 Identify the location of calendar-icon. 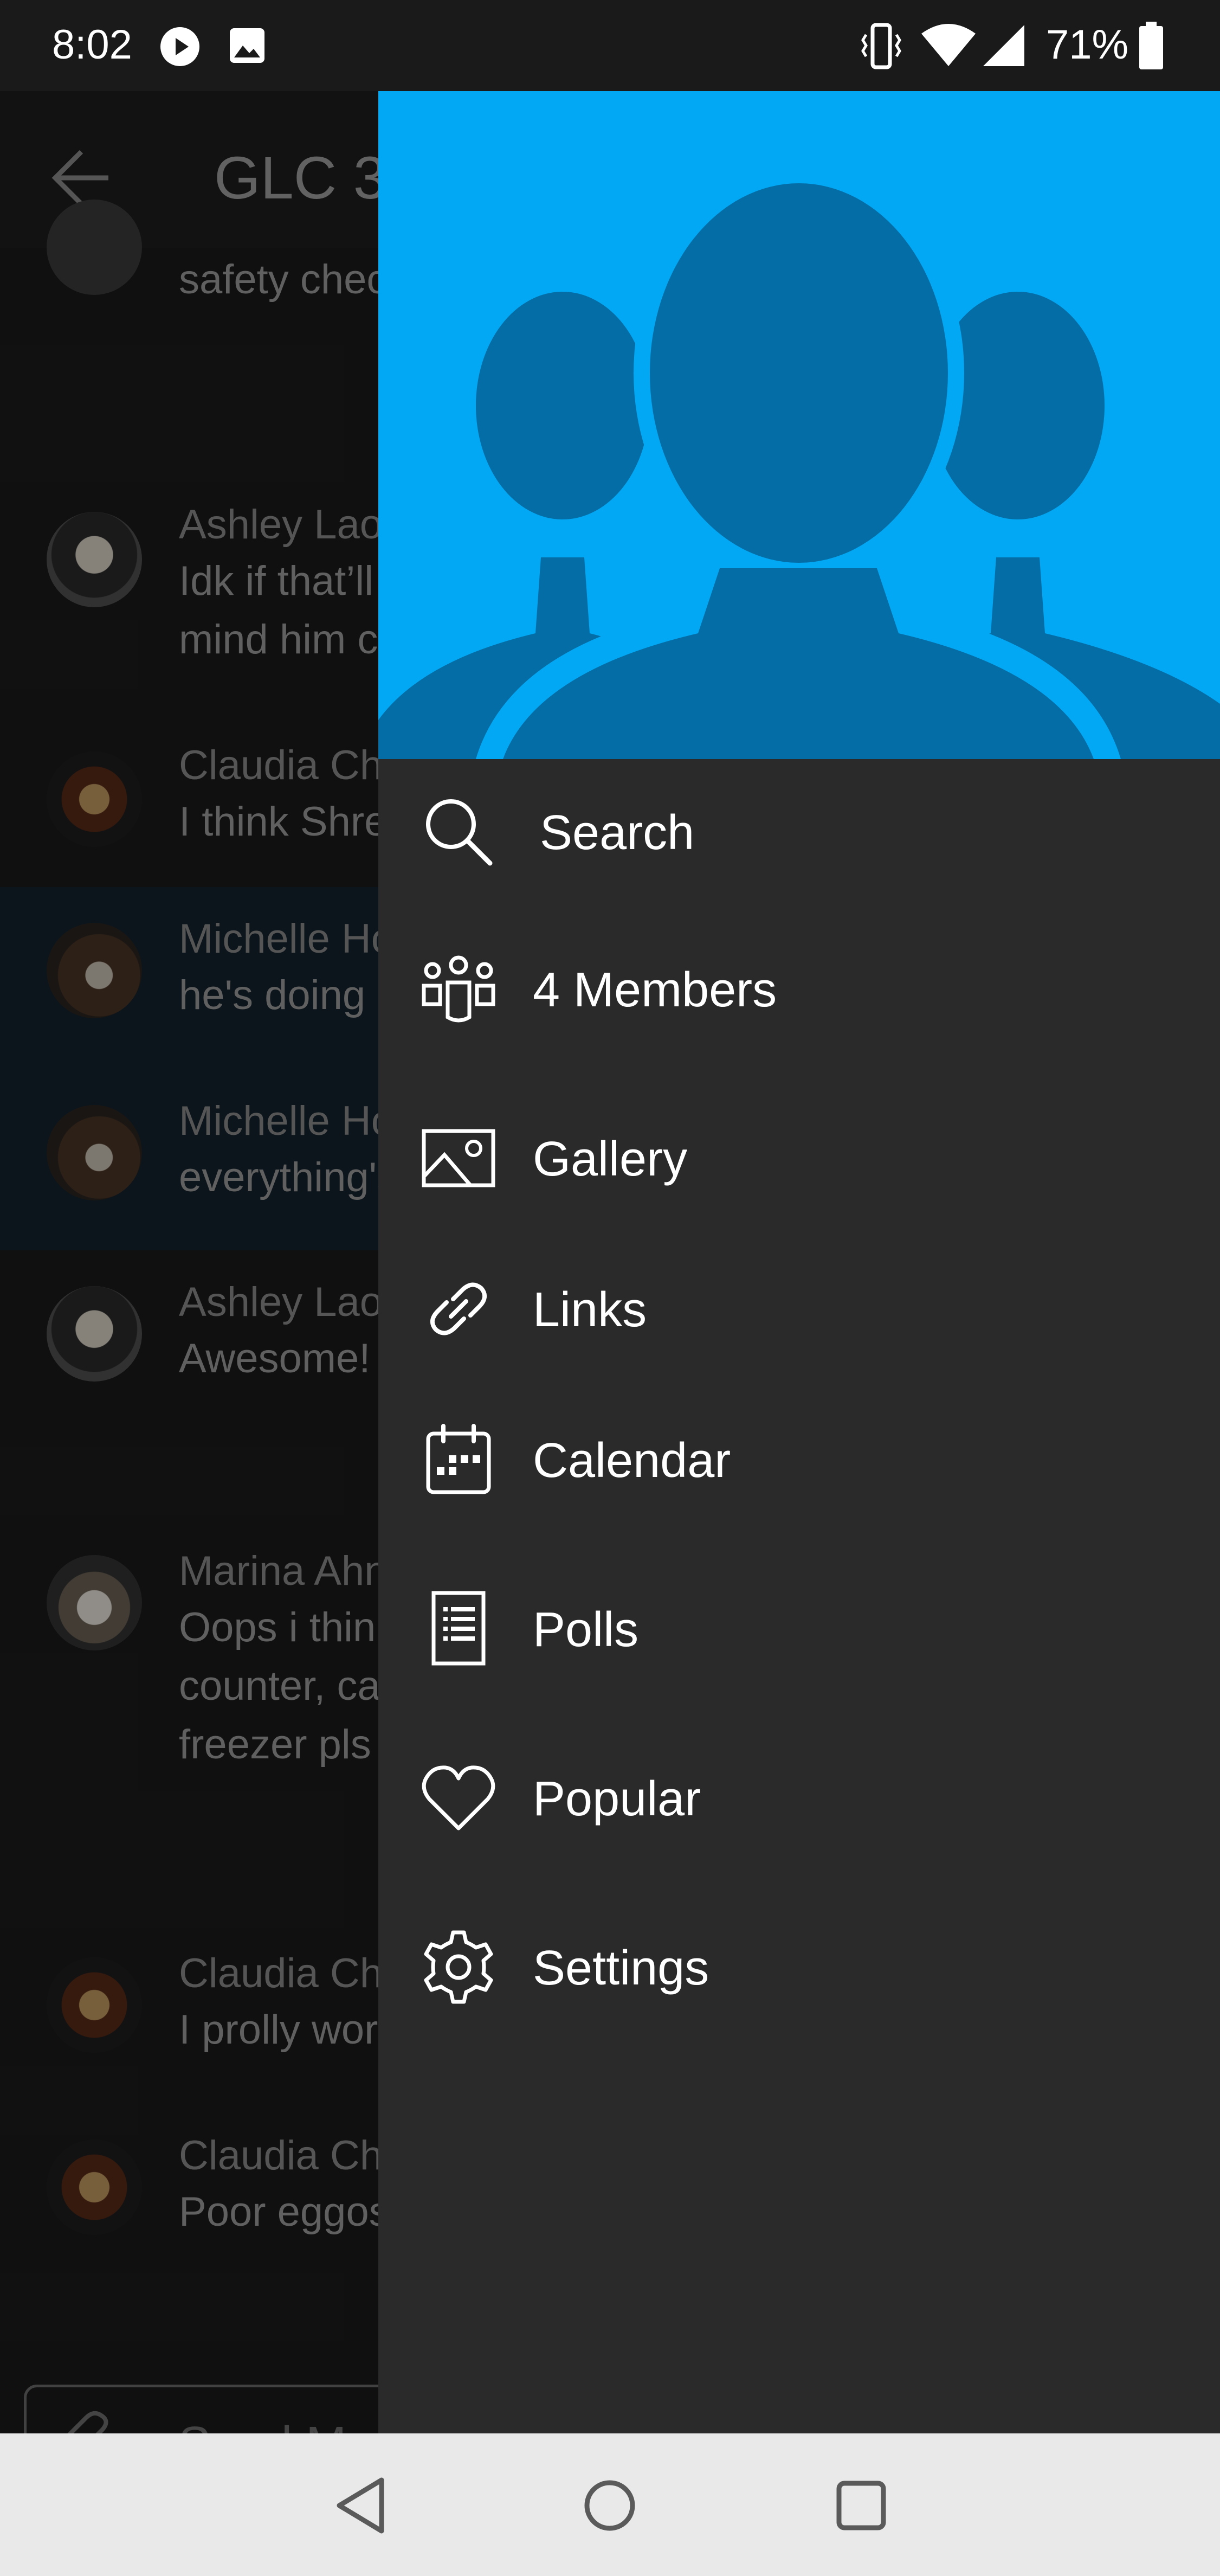
(458, 1459).